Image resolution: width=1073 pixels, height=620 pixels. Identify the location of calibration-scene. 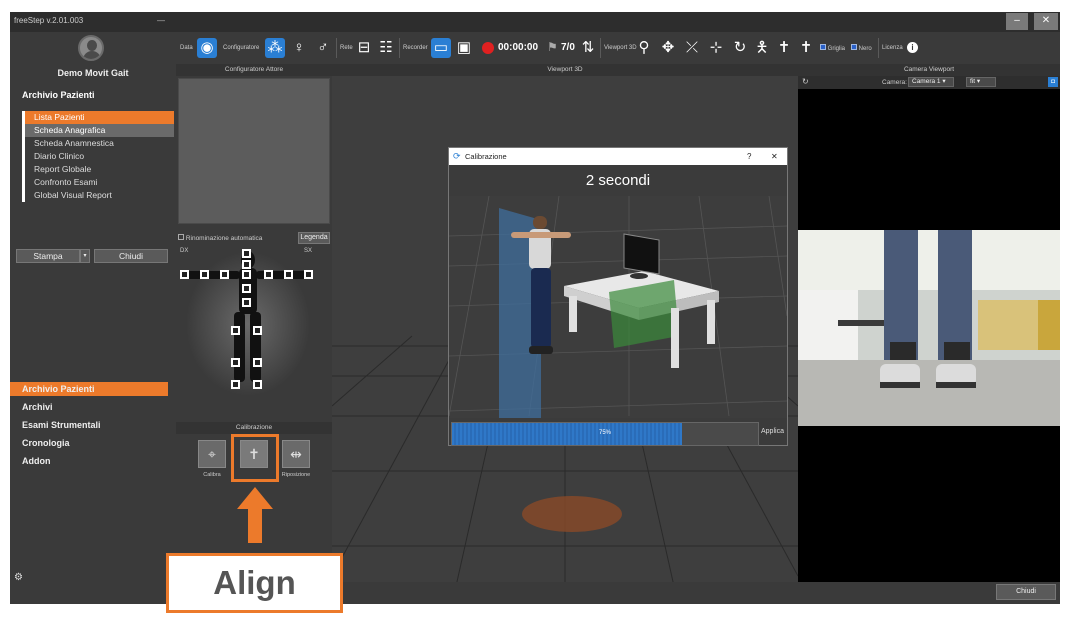
(618, 307).